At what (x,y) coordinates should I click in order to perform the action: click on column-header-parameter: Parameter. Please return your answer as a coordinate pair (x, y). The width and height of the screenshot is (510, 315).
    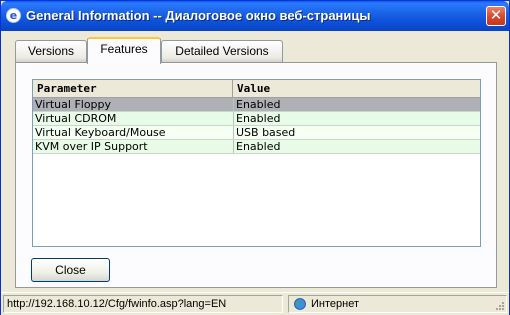
    Looking at the image, I should click on (133, 88).